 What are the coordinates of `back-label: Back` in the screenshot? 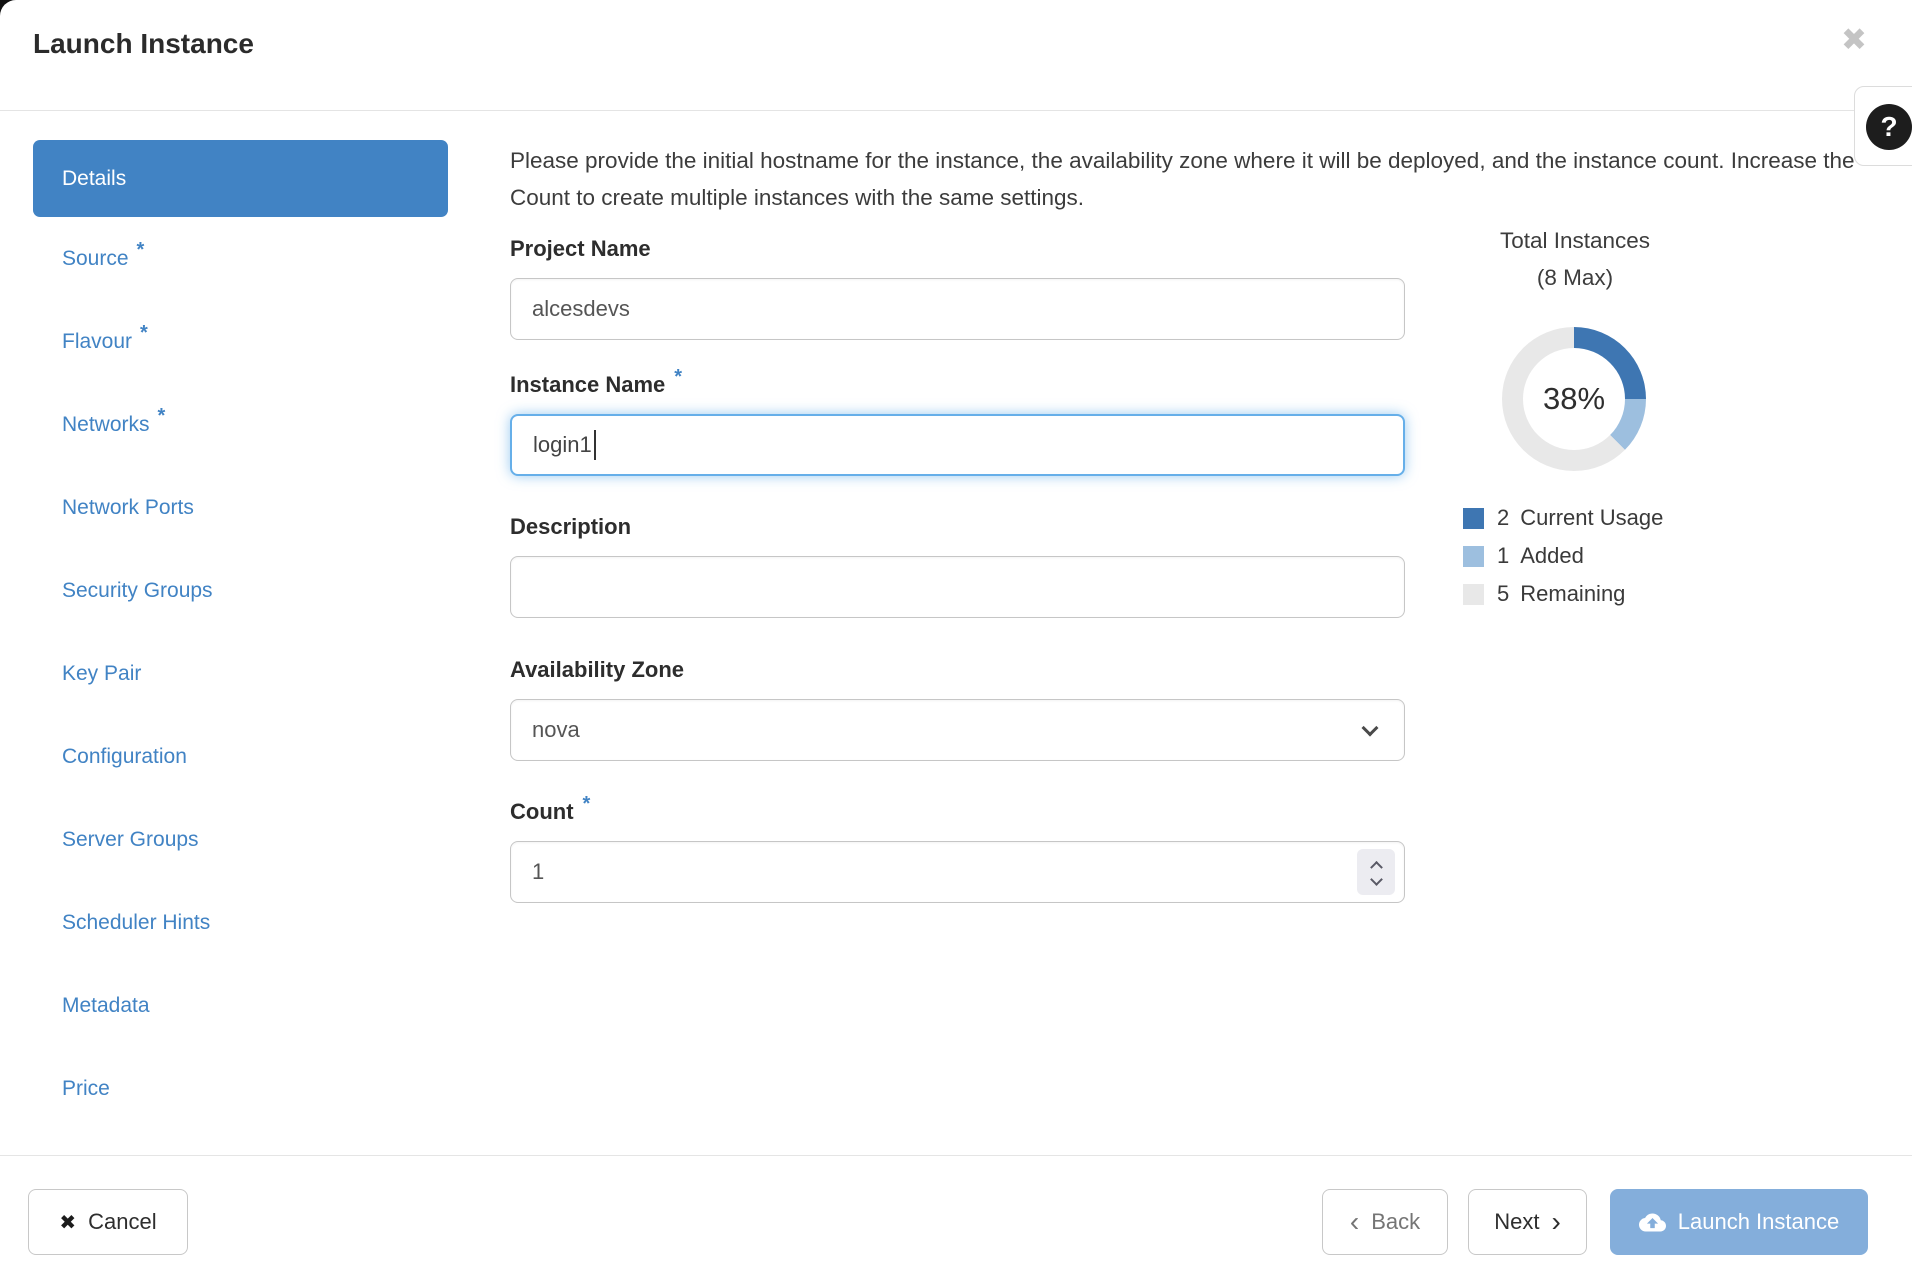 It's located at (1396, 1221).